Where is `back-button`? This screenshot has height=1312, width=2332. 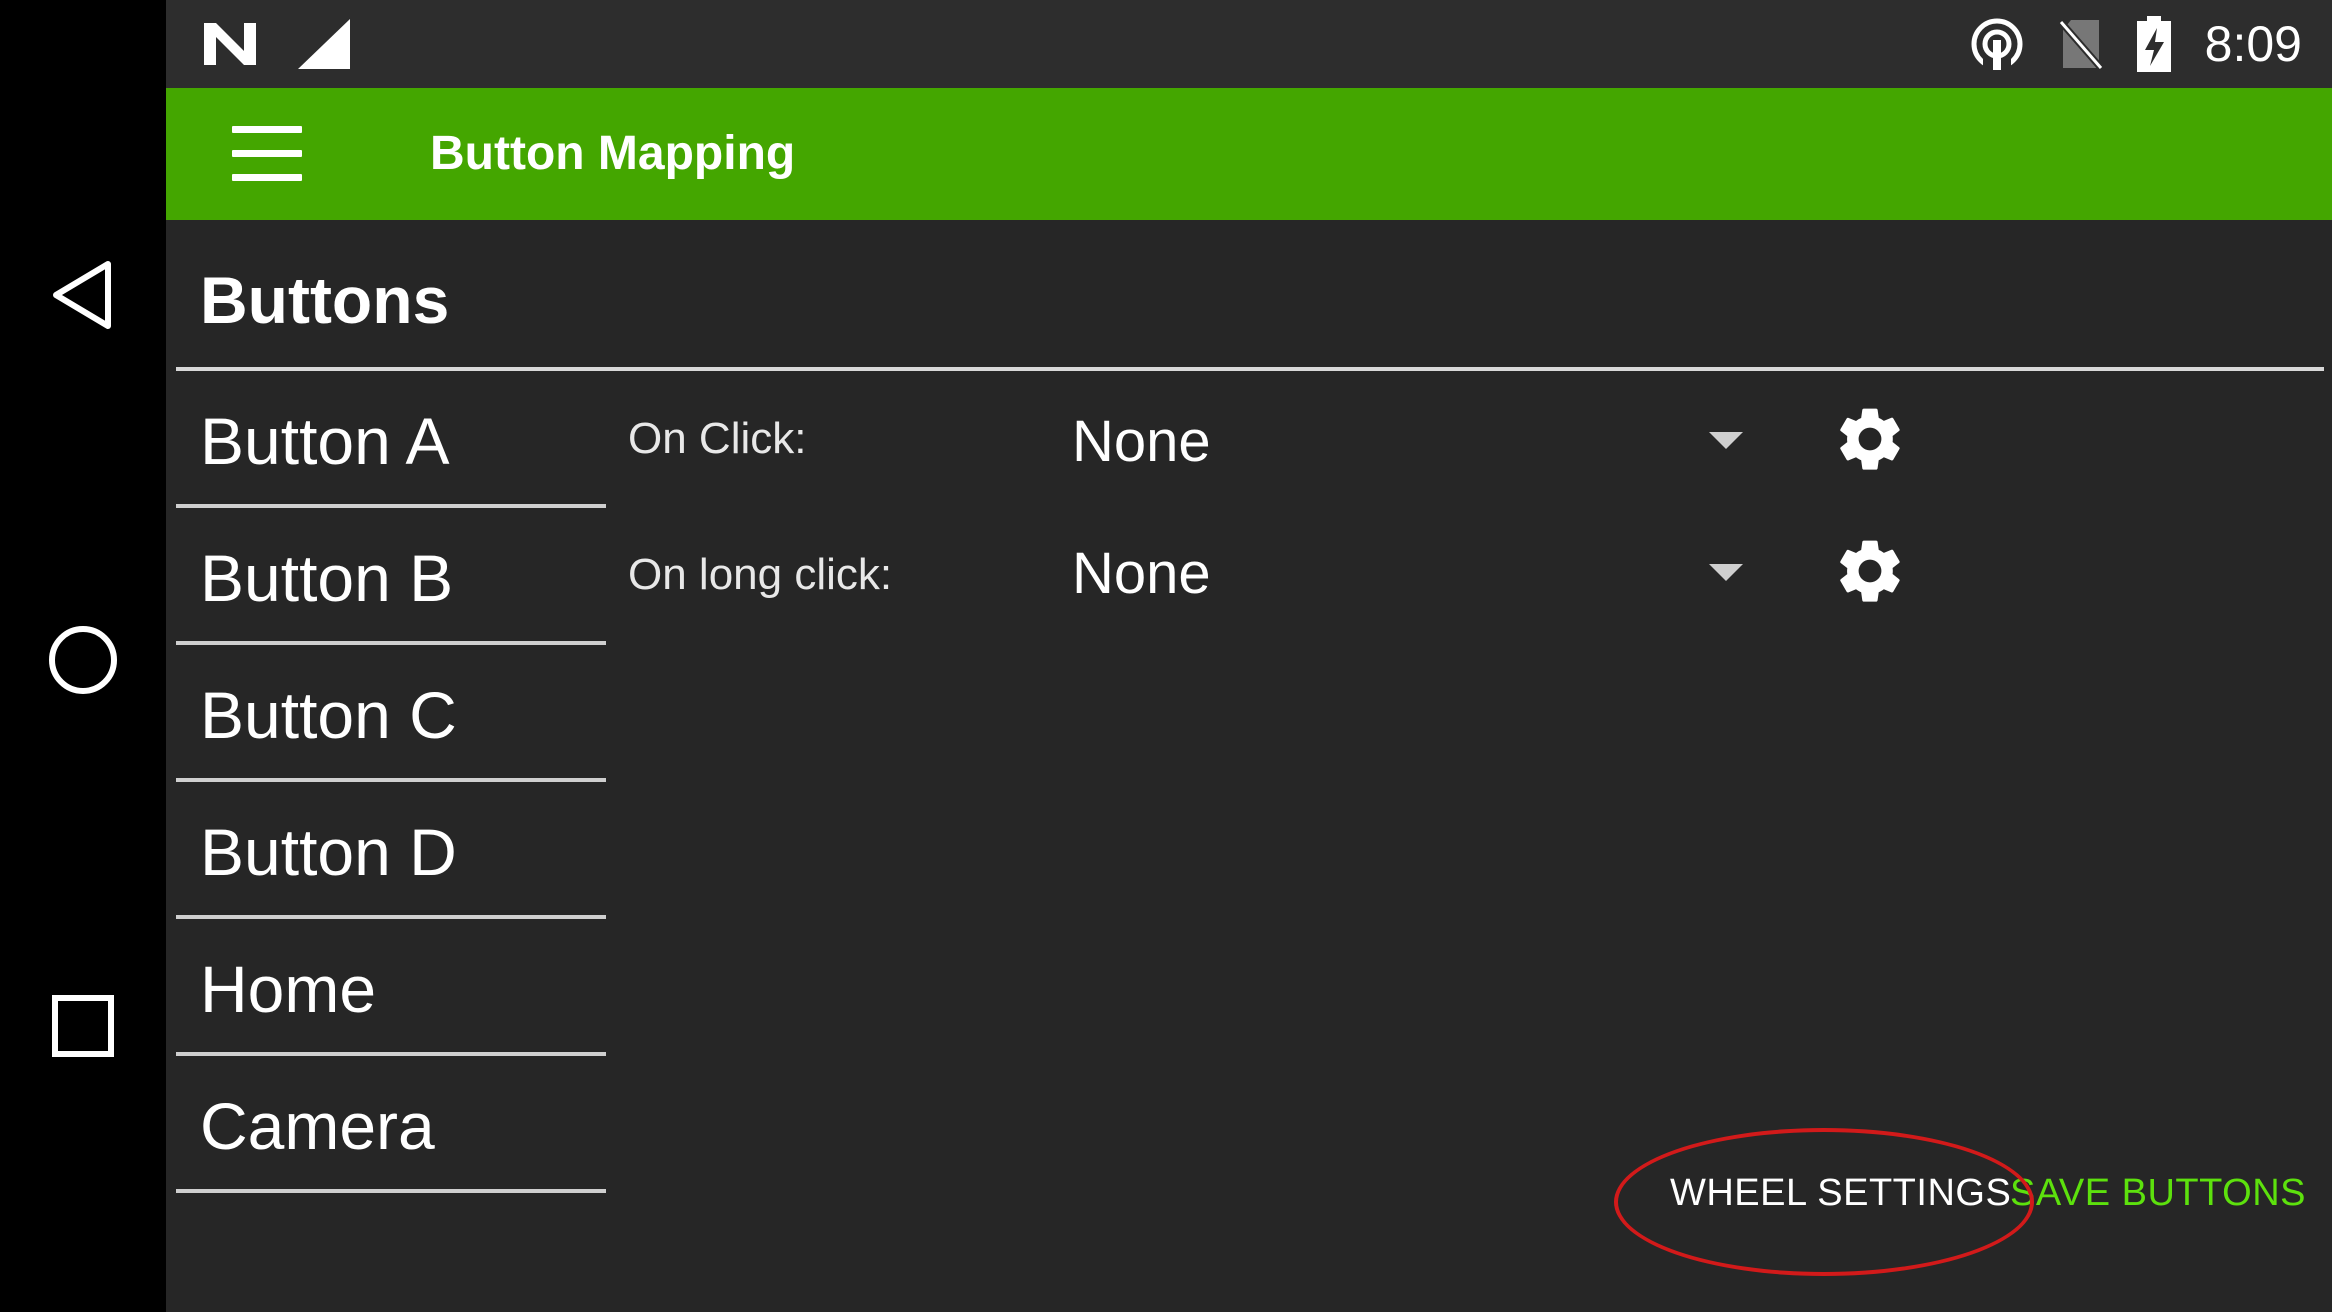 back-button is located at coordinates (83, 295).